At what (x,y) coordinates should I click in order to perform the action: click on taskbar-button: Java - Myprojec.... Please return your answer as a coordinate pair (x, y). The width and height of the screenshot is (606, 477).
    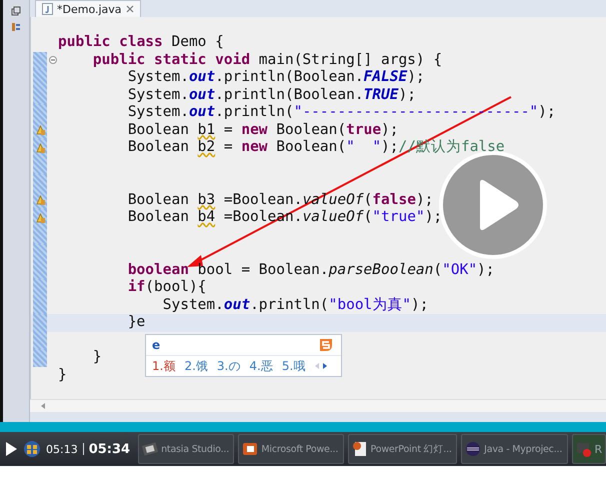
    Looking at the image, I should click on (514, 449).